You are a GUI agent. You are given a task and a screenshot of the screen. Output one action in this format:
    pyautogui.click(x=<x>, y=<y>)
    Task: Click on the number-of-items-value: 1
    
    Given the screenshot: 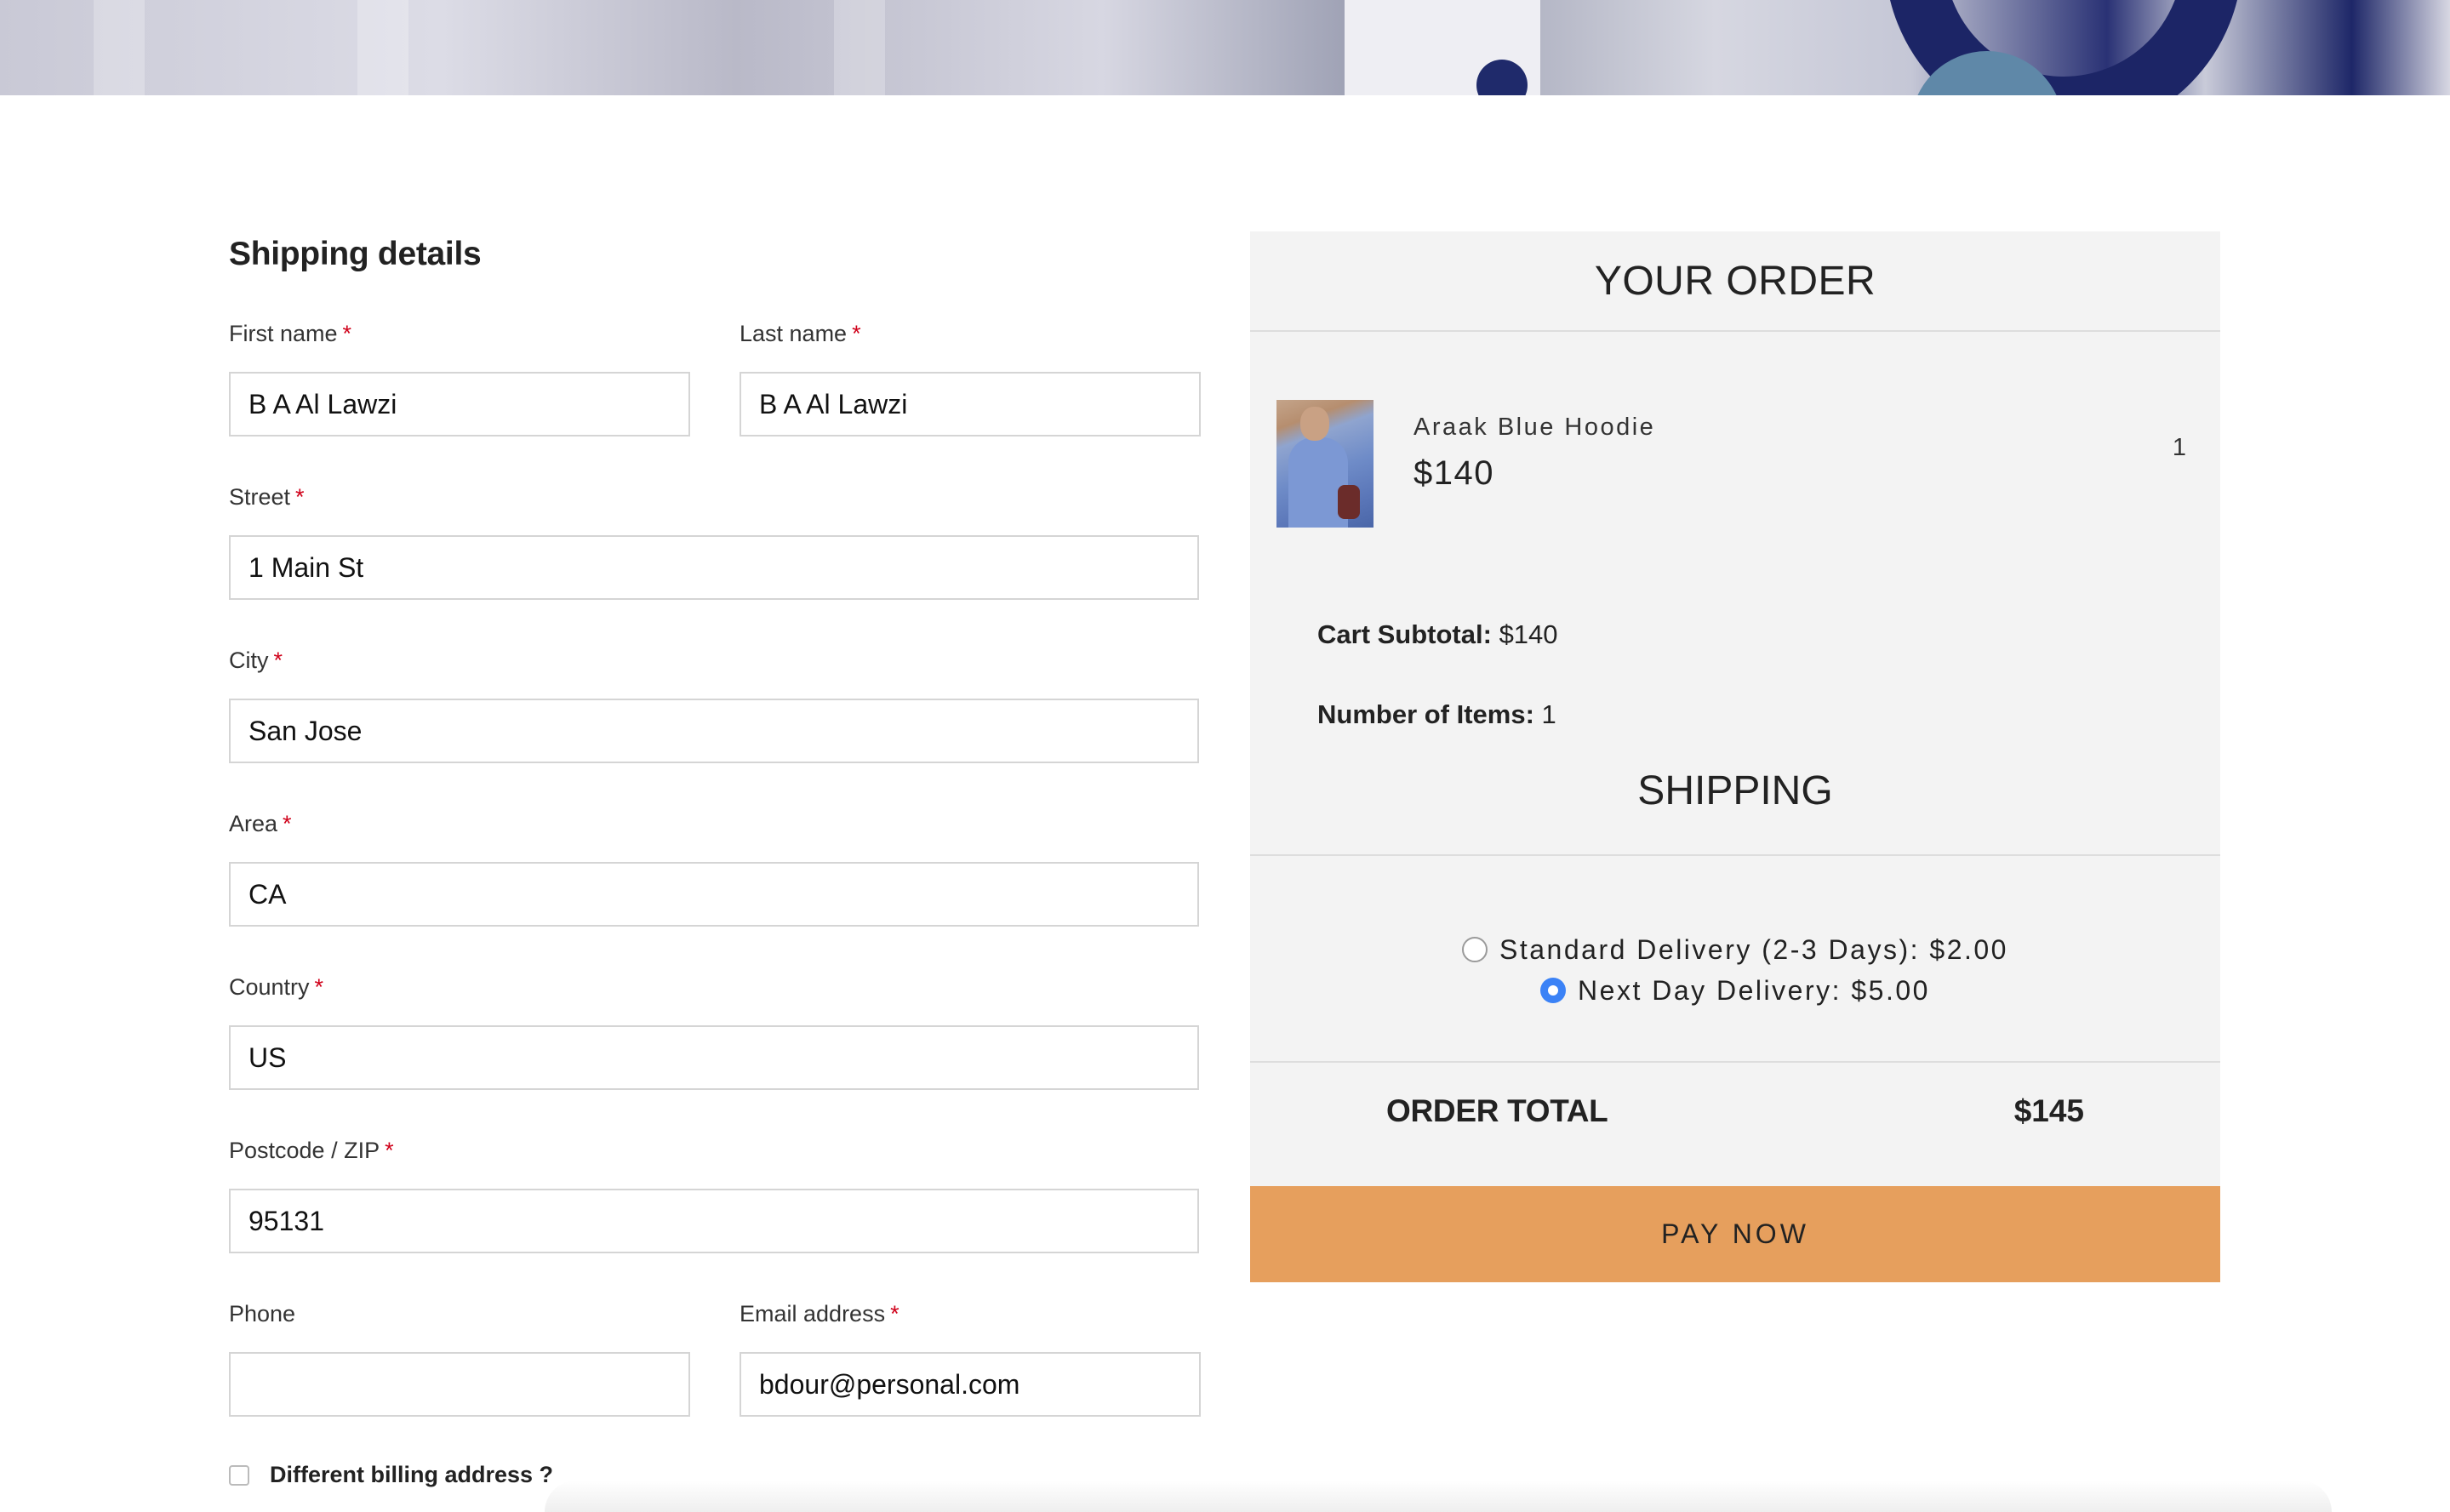 What is the action you would take?
    pyautogui.click(x=1549, y=714)
    